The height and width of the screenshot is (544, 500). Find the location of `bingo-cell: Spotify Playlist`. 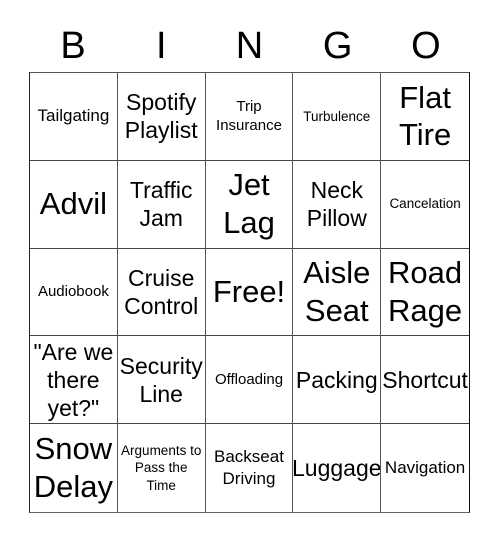

bingo-cell: Spotify Playlist is located at coordinates (161, 117).